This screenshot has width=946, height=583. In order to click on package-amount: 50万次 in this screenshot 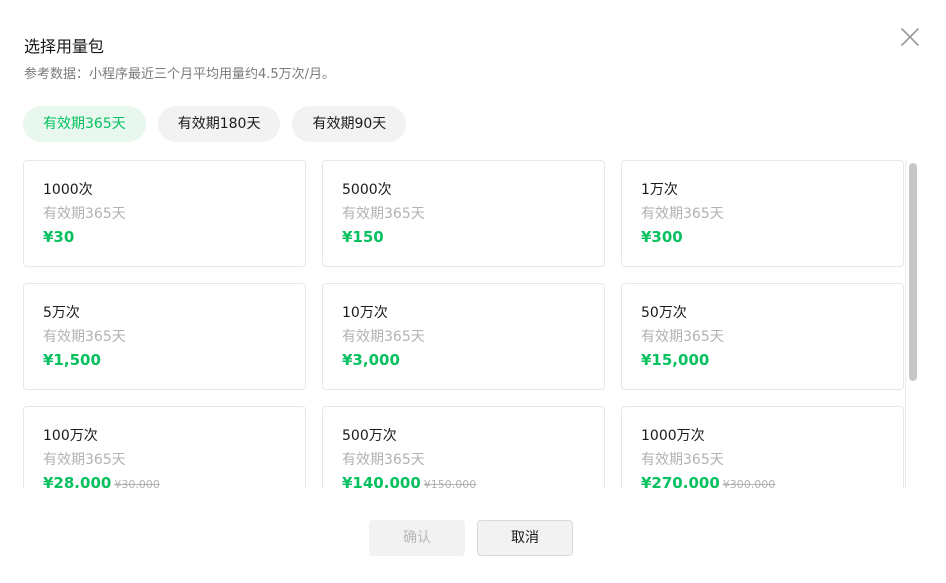, I will do `click(664, 313)`.